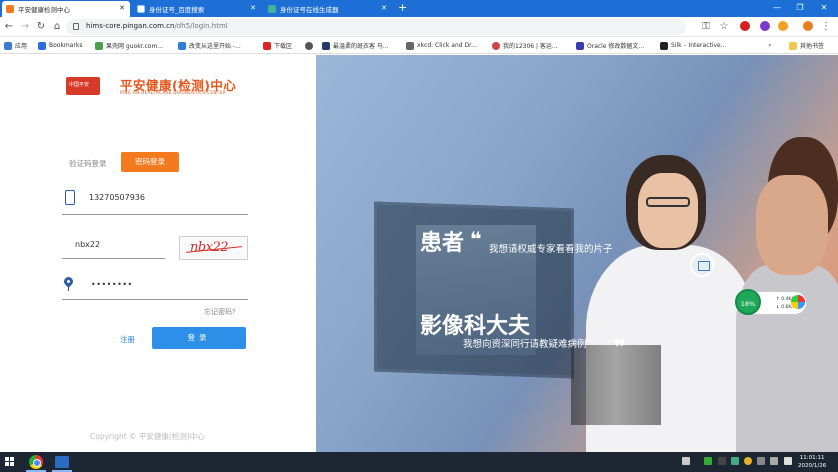 The width and height of the screenshot is (838, 472). I want to click on bookmark-apps: 应用, so click(15, 45).